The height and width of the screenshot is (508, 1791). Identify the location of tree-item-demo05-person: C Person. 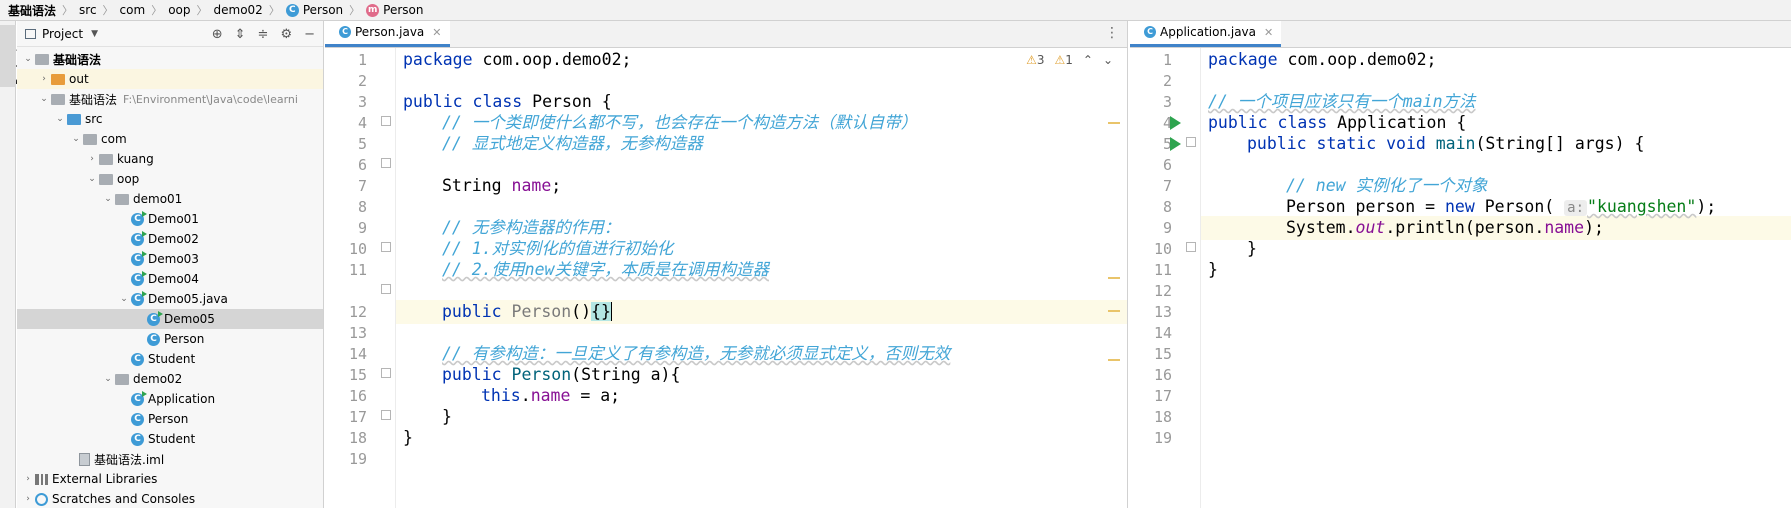
(170, 339).